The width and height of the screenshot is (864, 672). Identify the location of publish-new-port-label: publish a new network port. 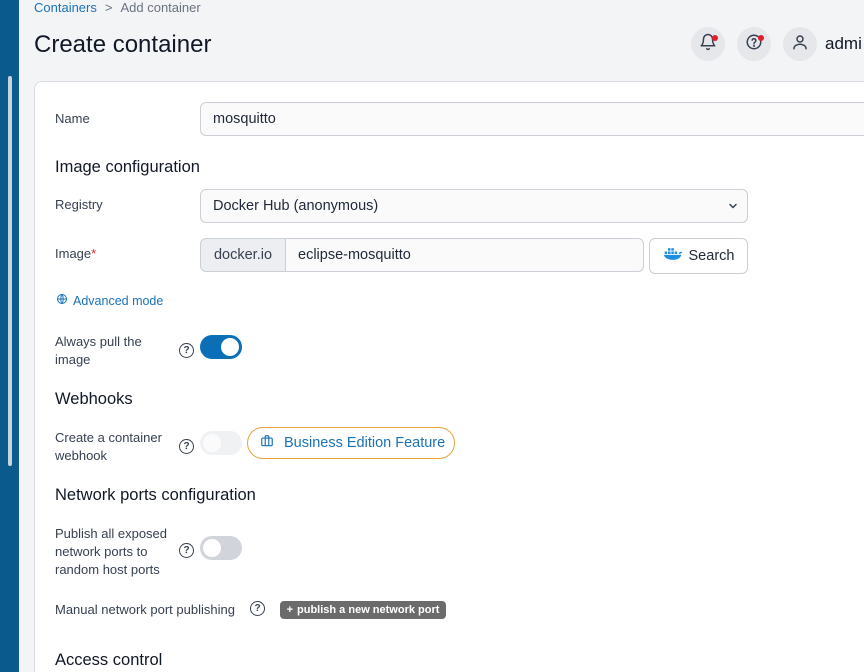
(368, 610).